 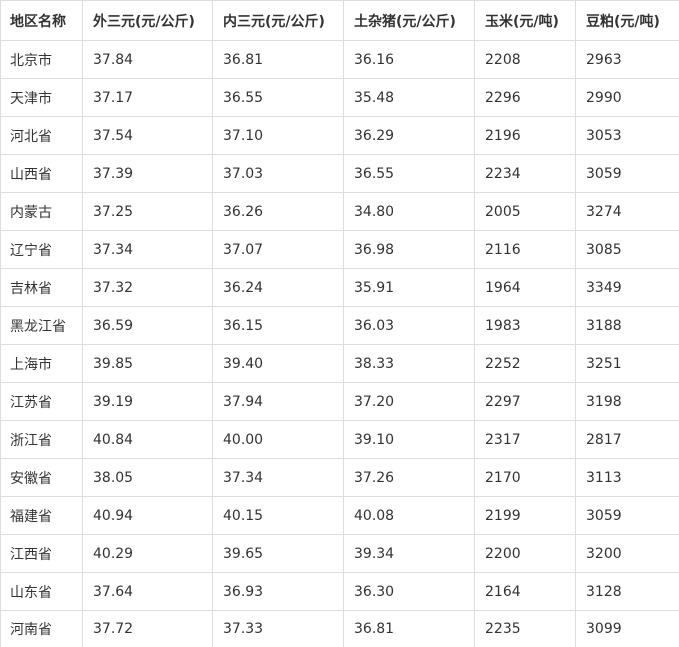 I want to click on cell-outer-three-way: 37.39, so click(x=148, y=174).